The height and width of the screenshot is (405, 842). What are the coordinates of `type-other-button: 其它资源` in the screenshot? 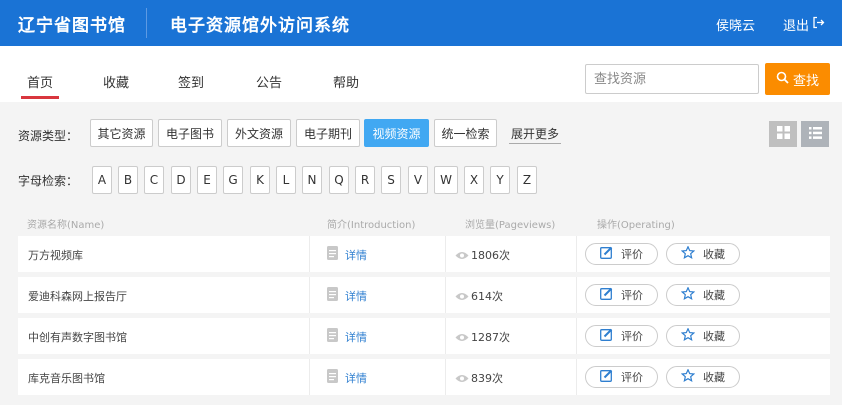 It's located at (121, 133).